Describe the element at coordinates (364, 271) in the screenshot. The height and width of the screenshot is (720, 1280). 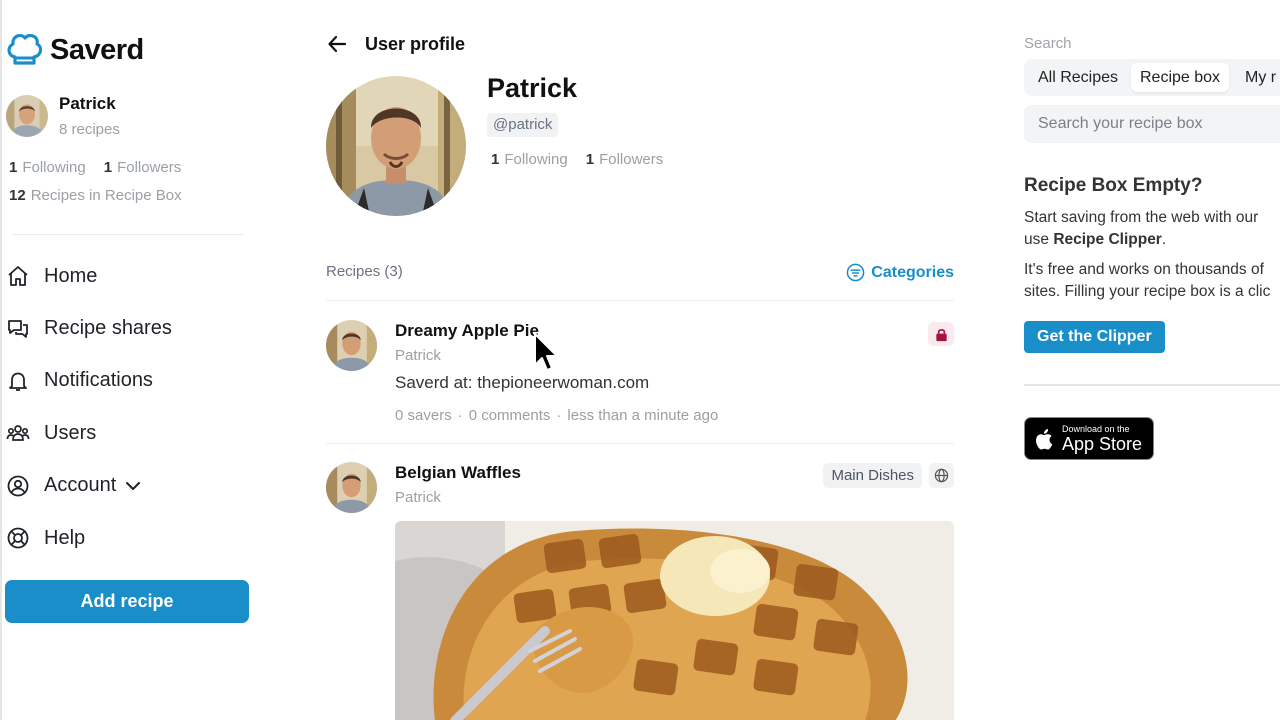
I see `recipes-count: Recipes (3)` at that location.